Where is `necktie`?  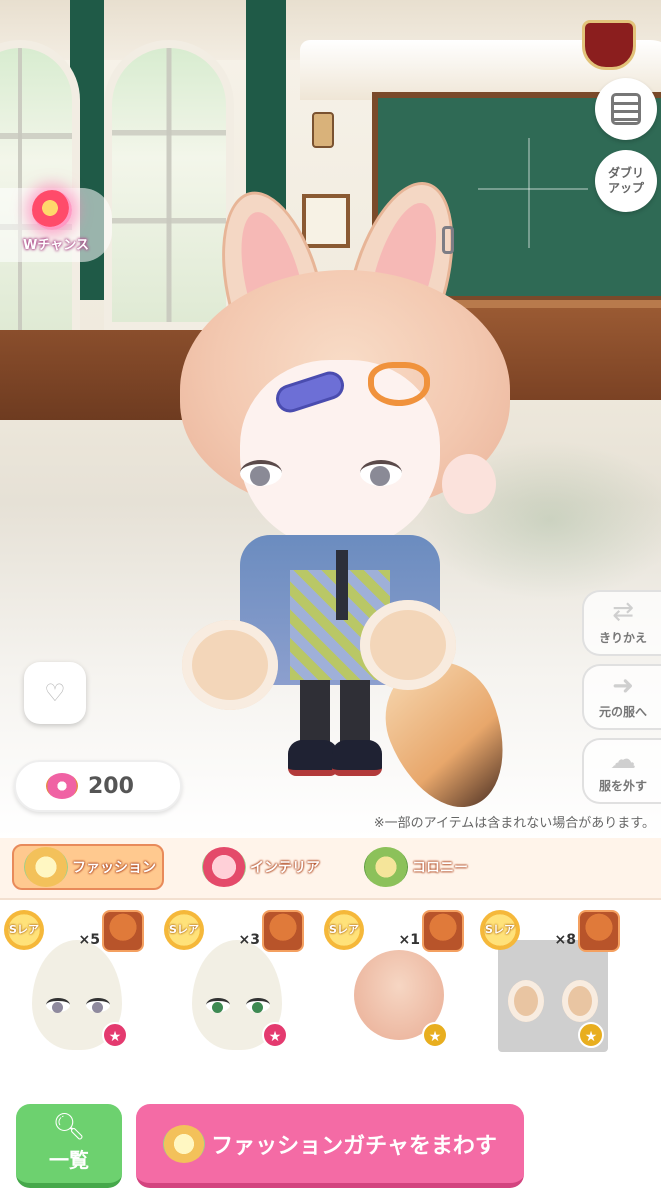
necktie is located at coordinates (342, 585).